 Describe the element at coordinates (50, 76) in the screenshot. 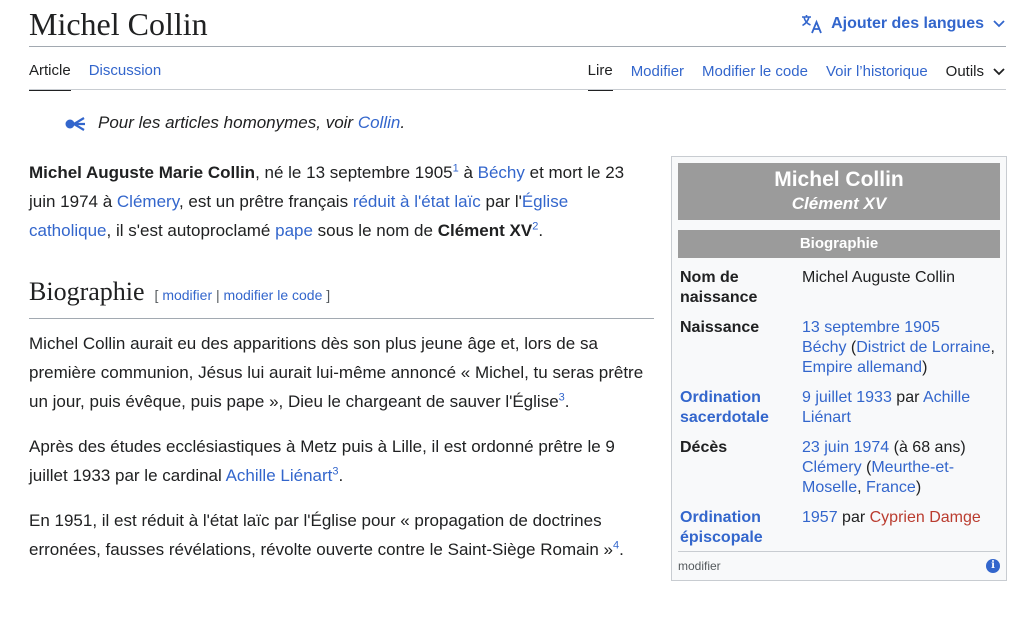

I see `tab-article: Article` at that location.